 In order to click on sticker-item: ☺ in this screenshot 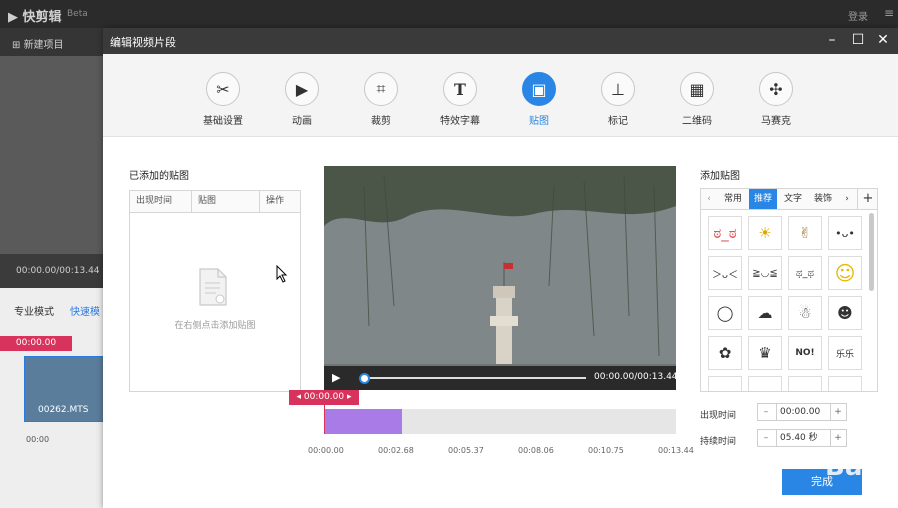, I will do `click(845, 273)`.